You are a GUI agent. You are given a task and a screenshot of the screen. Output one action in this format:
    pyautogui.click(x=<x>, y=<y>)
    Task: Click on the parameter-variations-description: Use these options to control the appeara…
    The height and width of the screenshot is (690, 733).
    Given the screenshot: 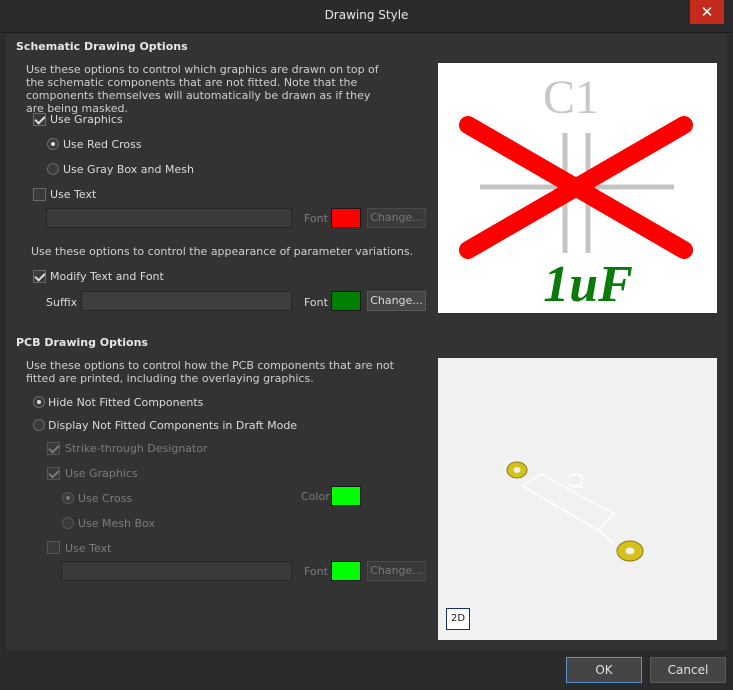 What is the action you would take?
    pyautogui.click(x=222, y=251)
    